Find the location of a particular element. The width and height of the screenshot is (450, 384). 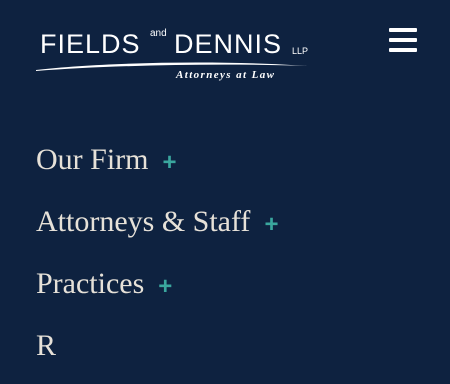

nav-item-label: Practices is located at coordinates (90, 283).